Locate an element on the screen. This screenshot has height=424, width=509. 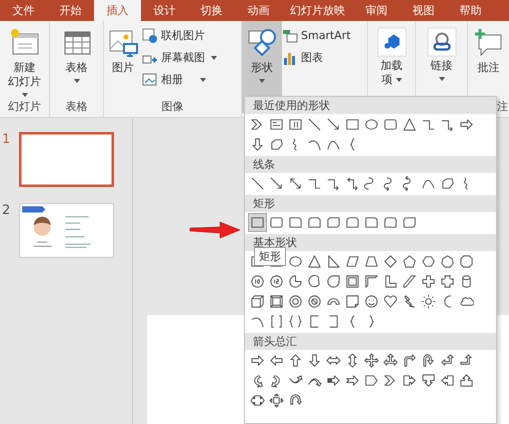
section-header: 箭头总汇 is located at coordinates (370, 341).